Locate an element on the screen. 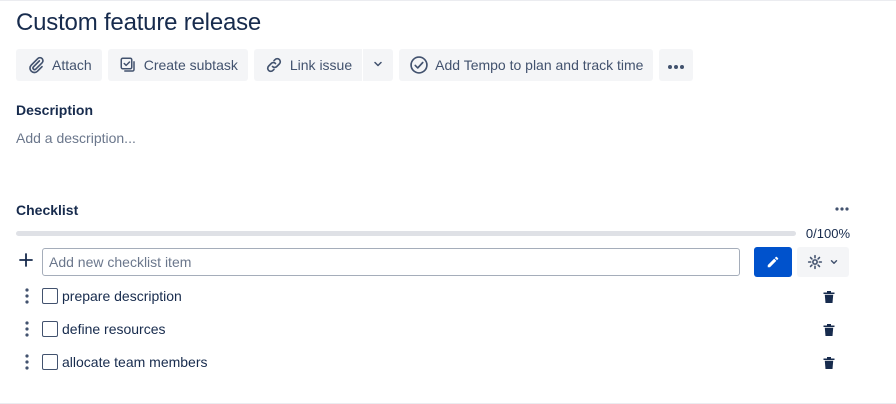  attach-button: Attach is located at coordinates (59, 65).